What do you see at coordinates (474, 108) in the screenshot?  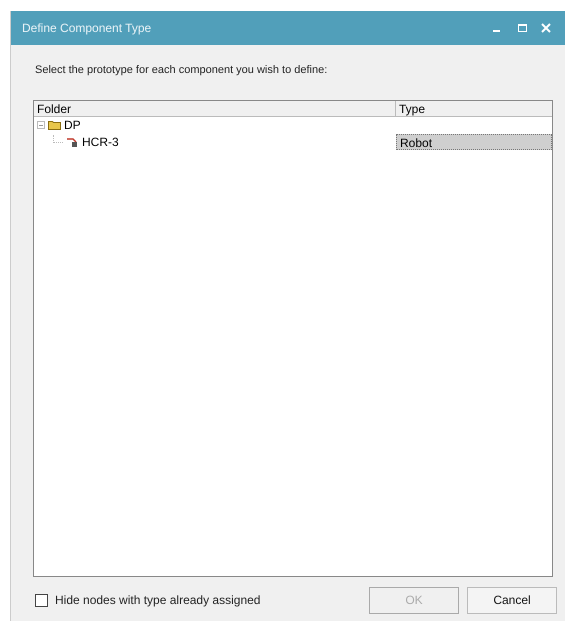 I see `column-header: Type` at bounding box center [474, 108].